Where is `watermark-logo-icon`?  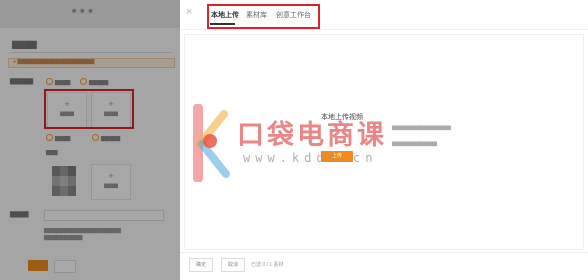 watermark-logo-icon is located at coordinates (211, 143).